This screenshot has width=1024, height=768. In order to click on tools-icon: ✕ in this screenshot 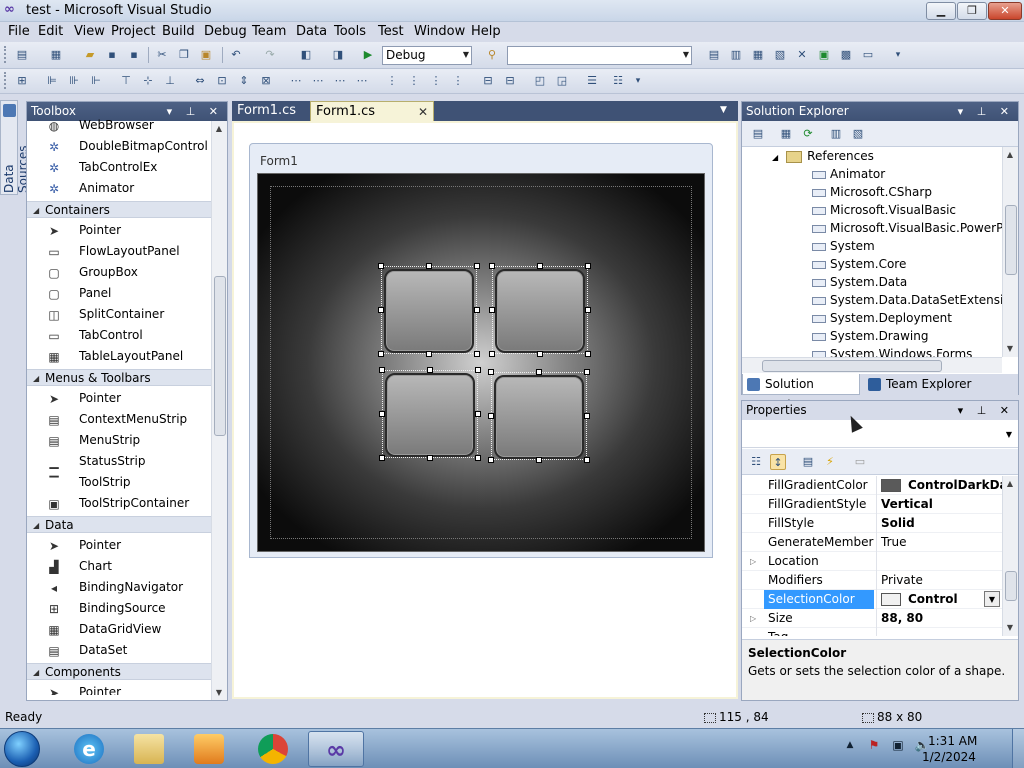, I will do `click(802, 55)`.